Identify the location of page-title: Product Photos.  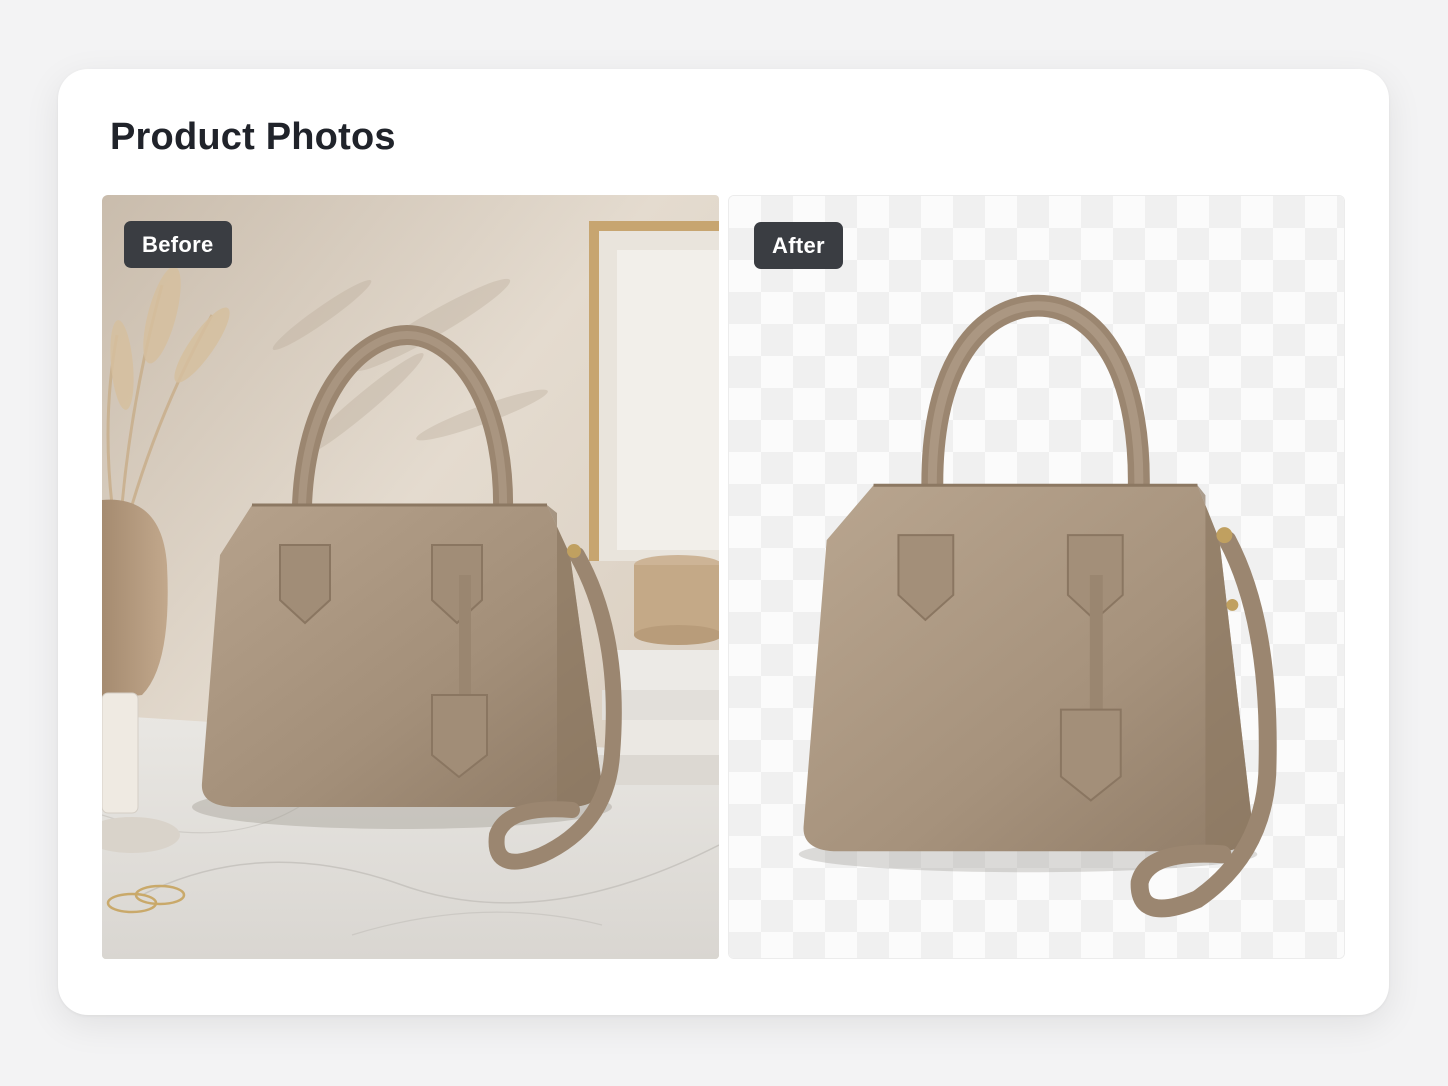
(253, 137).